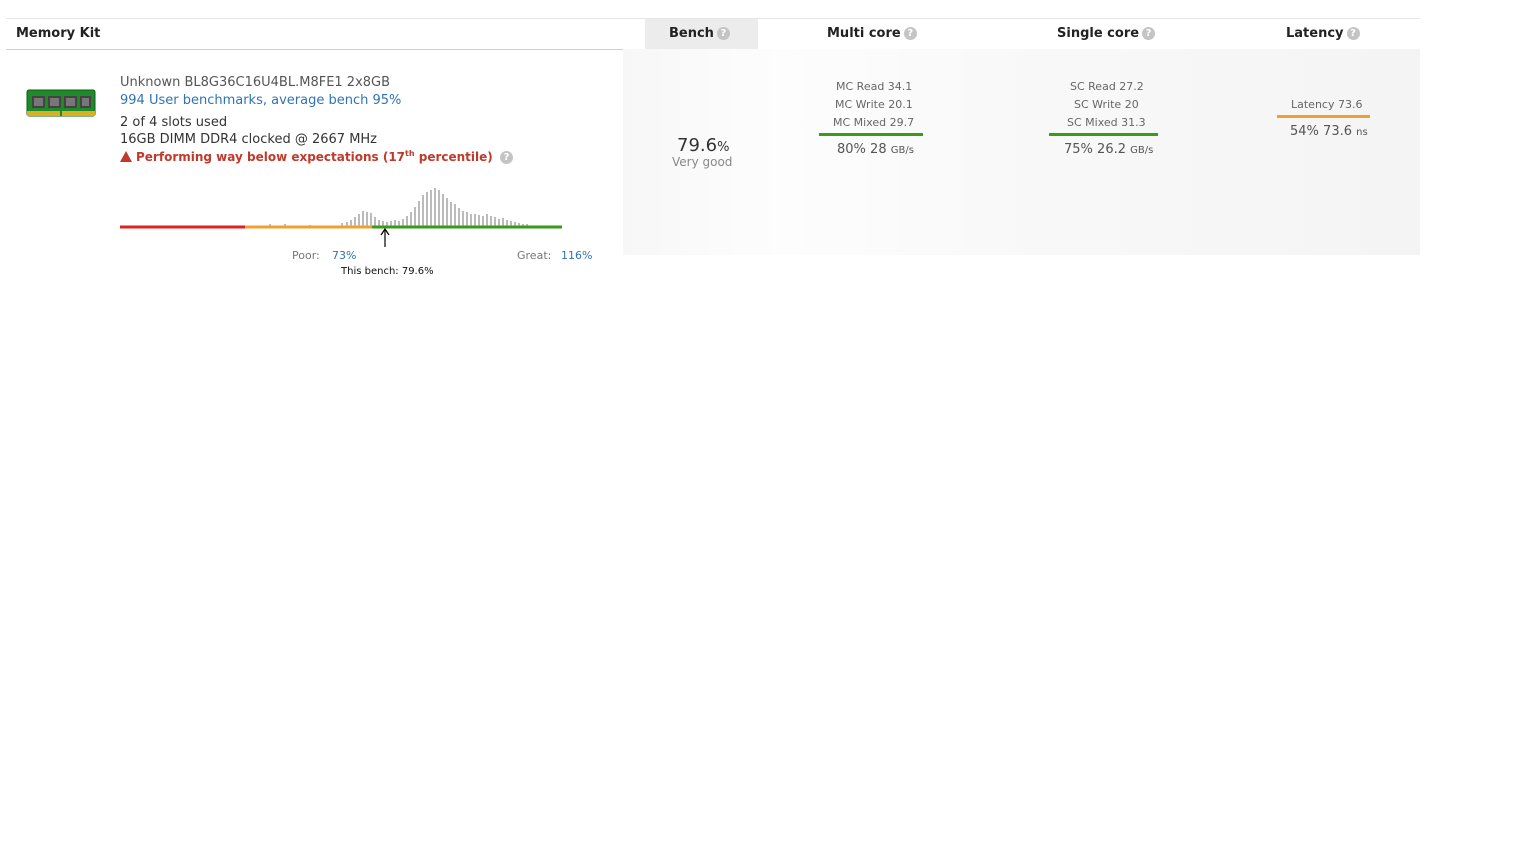  I want to click on warning-text-sup: th, so click(410, 153).